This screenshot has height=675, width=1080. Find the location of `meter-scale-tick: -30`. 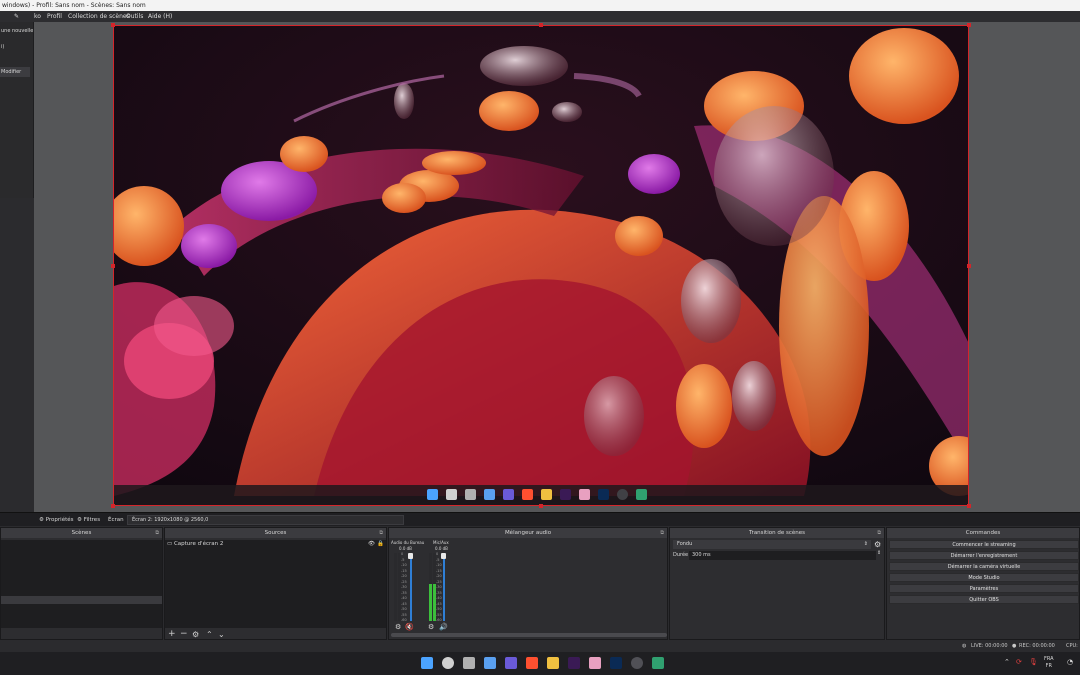

meter-scale-tick: -30 is located at coordinates (404, 587).